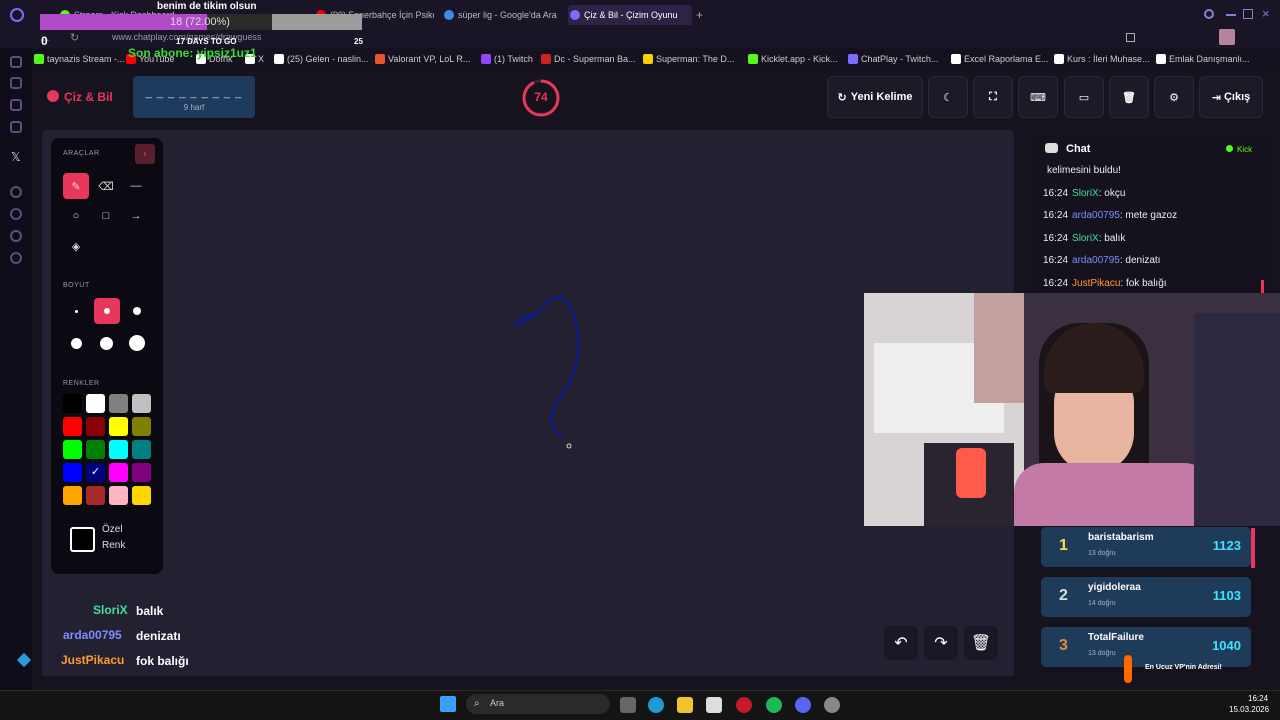 This screenshot has width=1280, height=720. Describe the element at coordinates (1209, 14) in the screenshot. I see `search-icon` at that location.